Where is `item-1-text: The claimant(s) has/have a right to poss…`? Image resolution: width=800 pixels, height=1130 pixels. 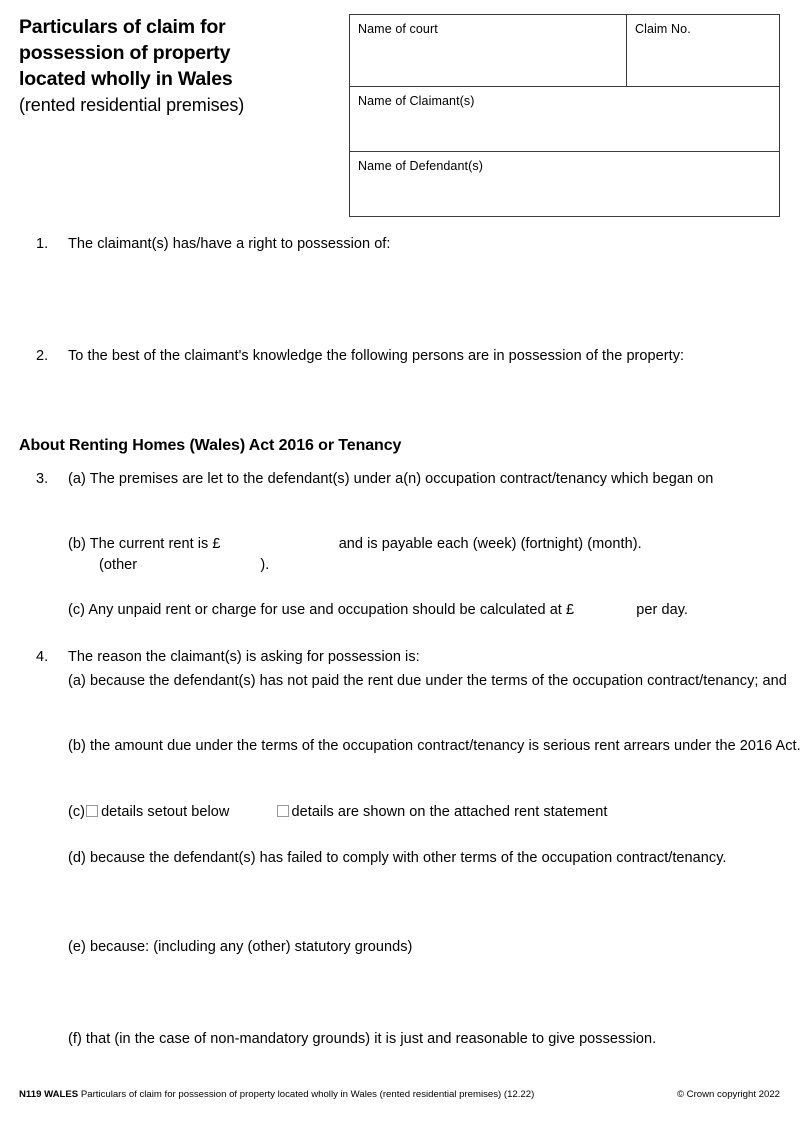 item-1-text: The claimant(s) has/have a right to poss… is located at coordinates (229, 244).